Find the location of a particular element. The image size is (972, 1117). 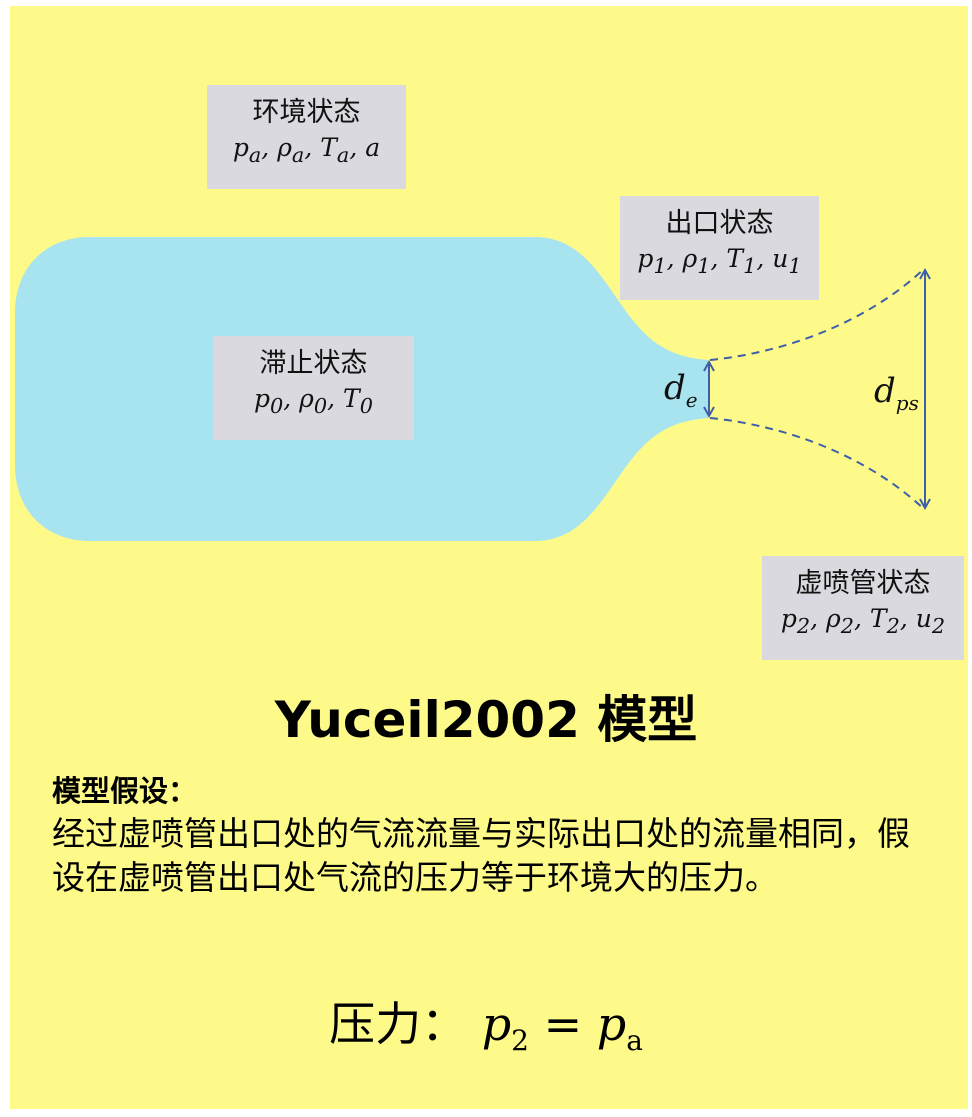

stagnation-state-vars: p0, ρ0, T0 is located at coordinates (313, 401).